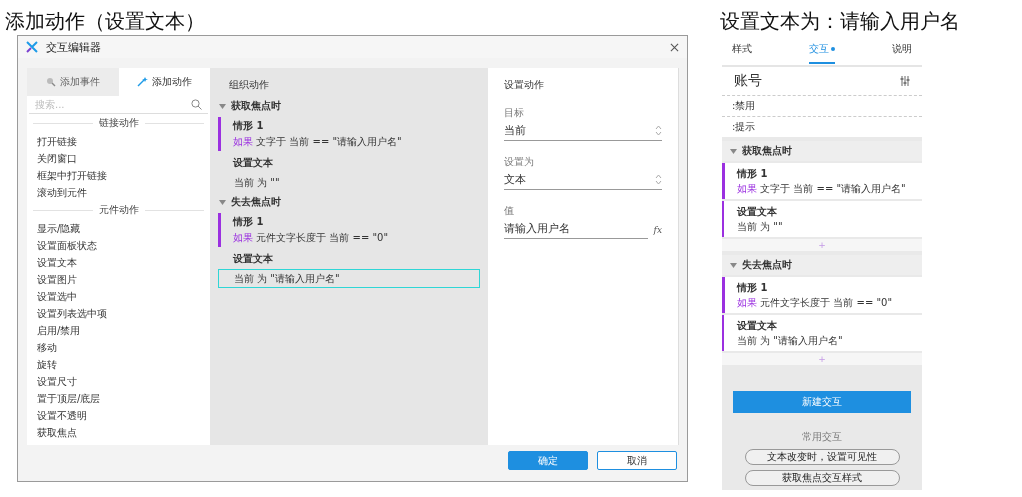 This screenshot has height=497, width=1022. I want to click on action-item: 设置选中, so click(118, 296).